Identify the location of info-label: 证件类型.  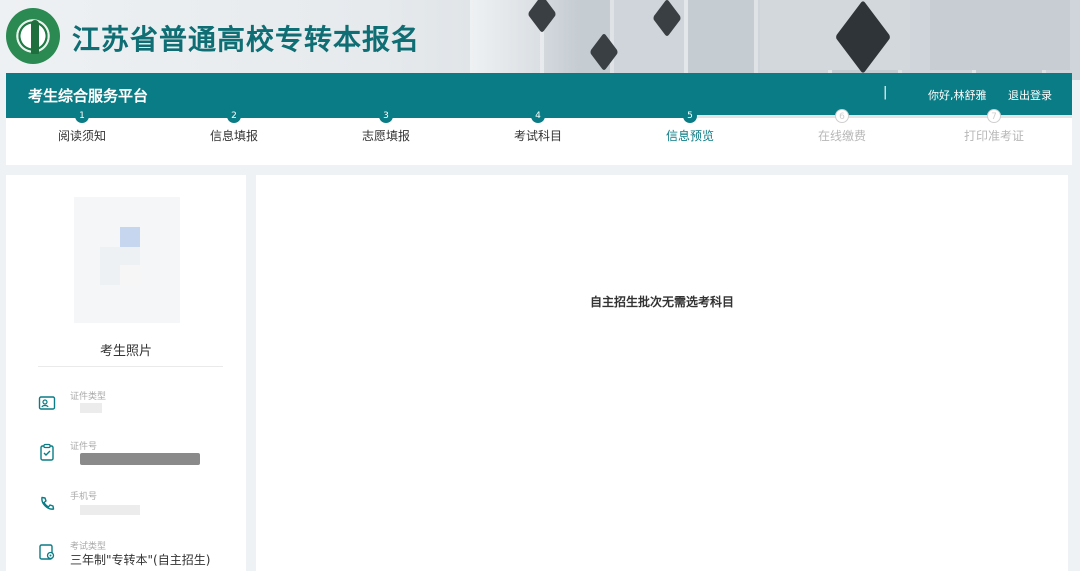
(88, 397).